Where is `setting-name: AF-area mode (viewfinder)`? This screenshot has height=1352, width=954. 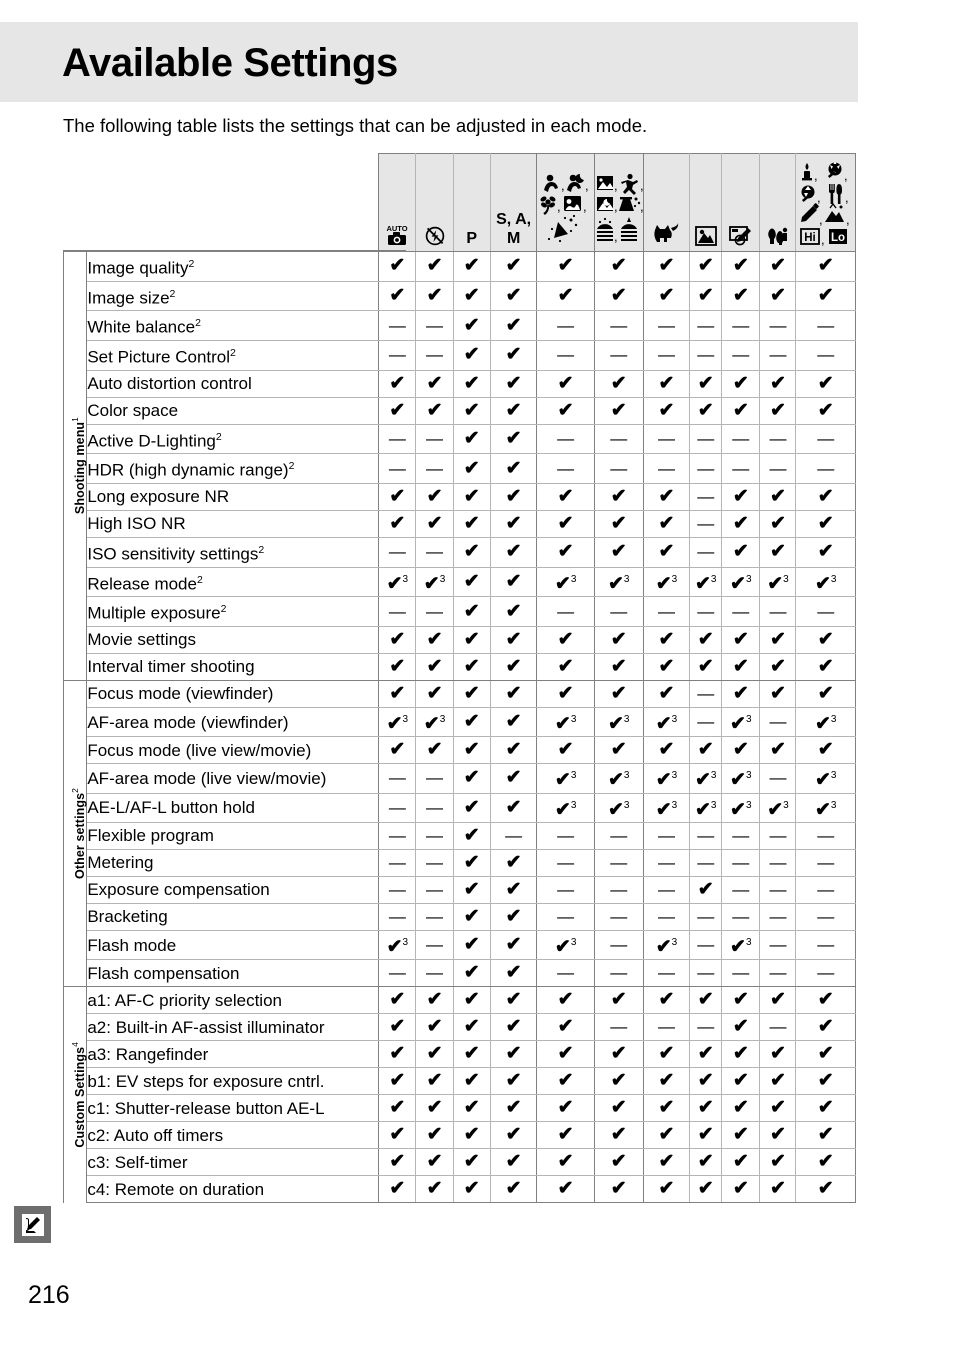 setting-name: AF-area mode (viewfinder) is located at coordinates (233, 722).